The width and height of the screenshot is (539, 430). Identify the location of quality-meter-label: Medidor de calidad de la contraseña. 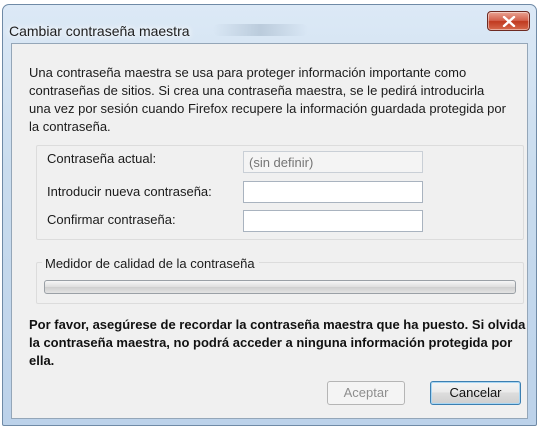
(150, 263).